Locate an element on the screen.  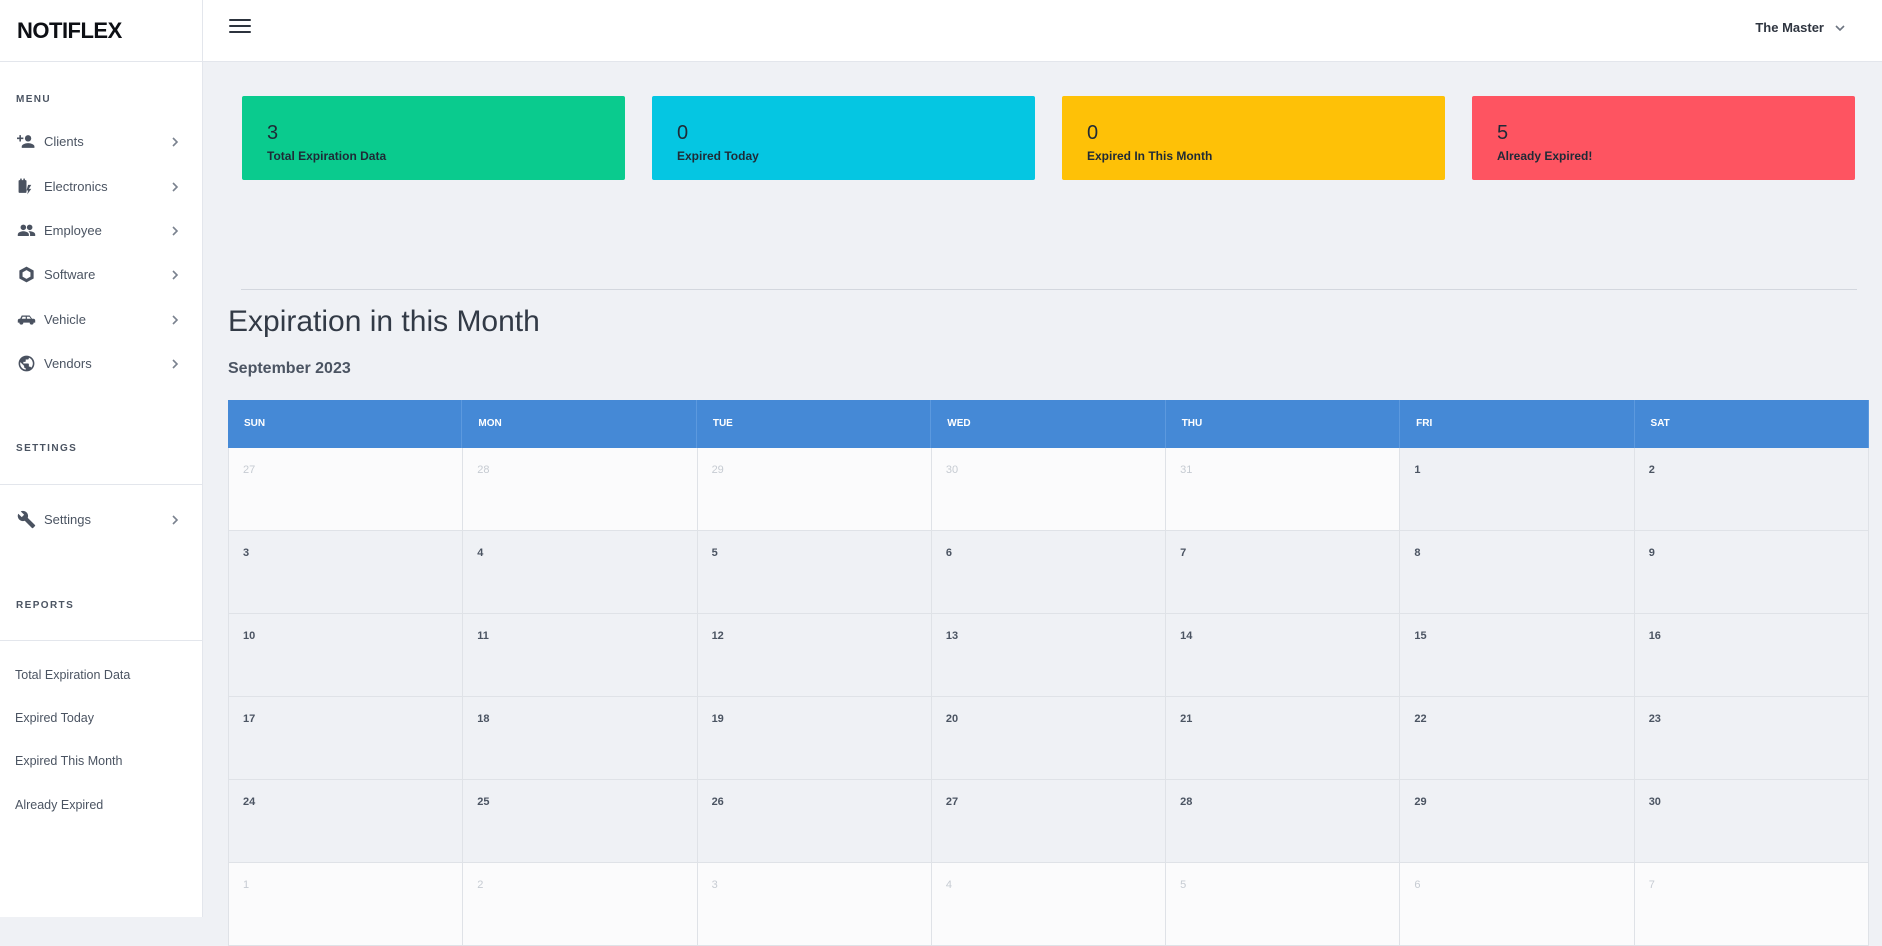
sidebar-item-vehicle: Vehicle is located at coordinates (101, 319).